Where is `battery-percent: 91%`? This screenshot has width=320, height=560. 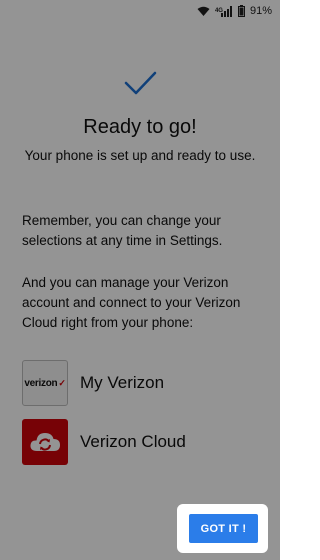
battery-percent: 91% is located at coordinates (260, 11).